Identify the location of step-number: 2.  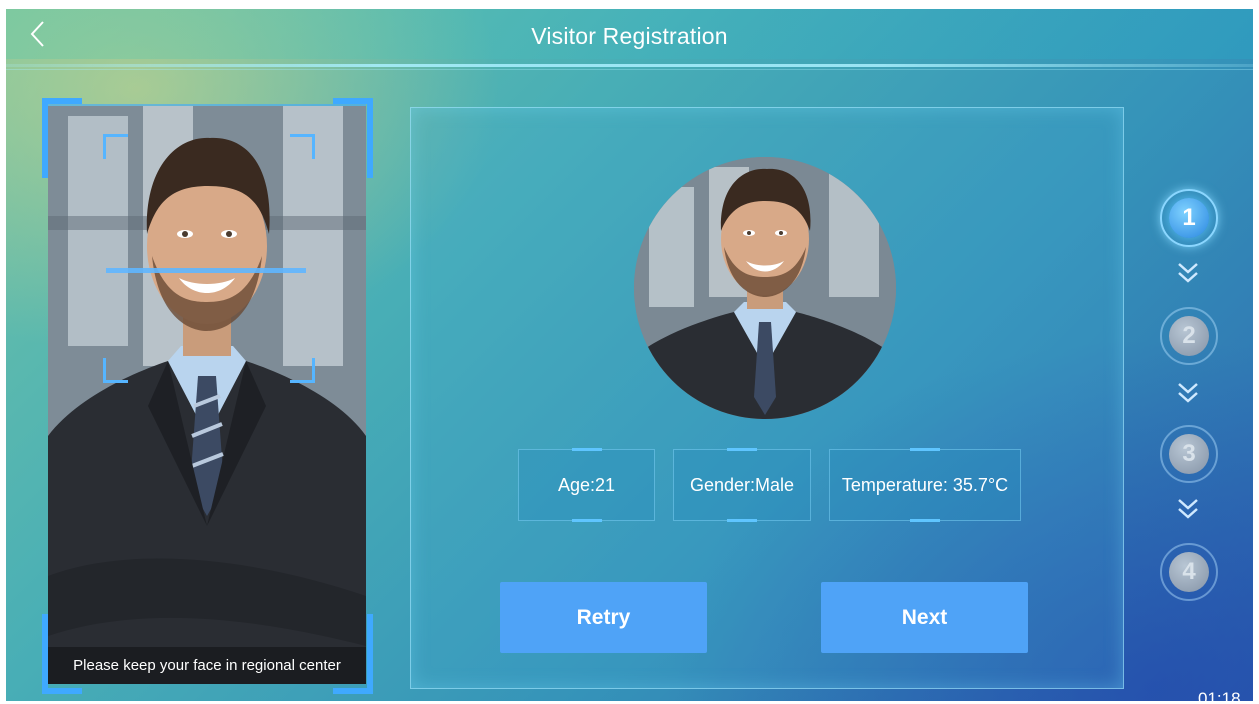
(1189, 336).